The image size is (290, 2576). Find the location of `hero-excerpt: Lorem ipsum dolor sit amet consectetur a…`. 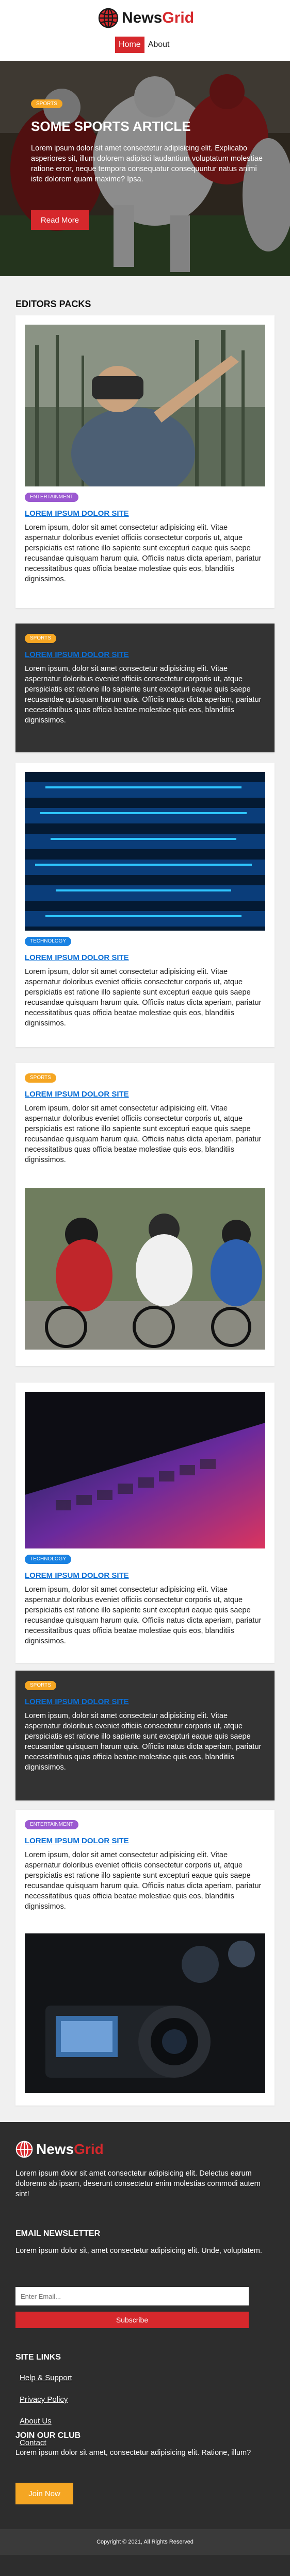

hero-excerpt: Lorem ipsum dolor sit amet consectetur a… is located at coordinates (147, 163).